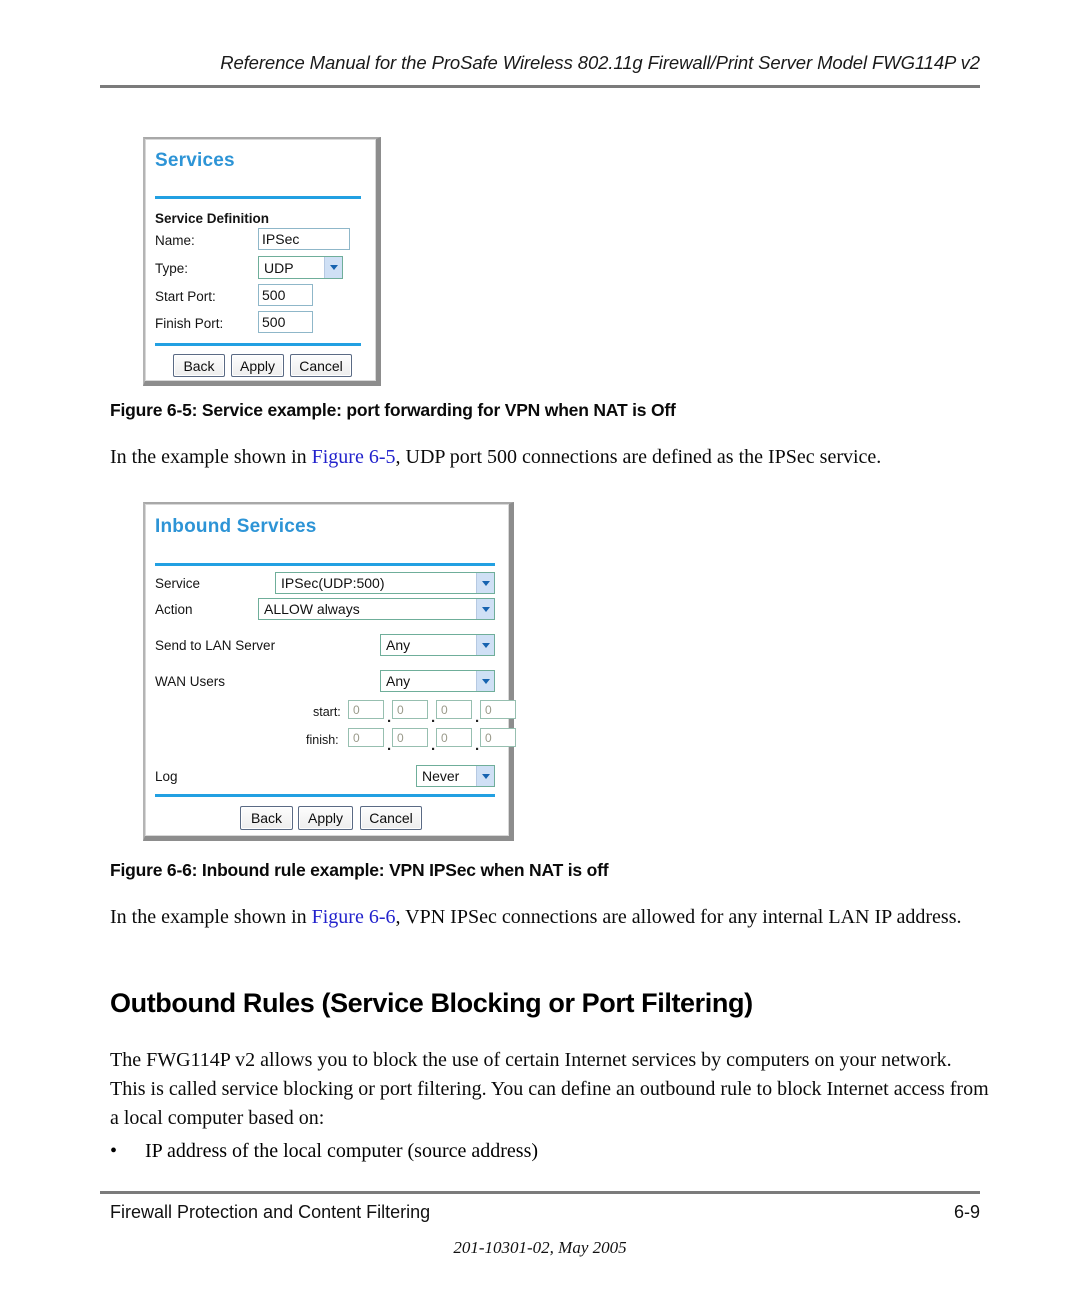  Describe the element at coordinates (398, 681) in the screenshot. I see `wan-users-value: Any` at that location.